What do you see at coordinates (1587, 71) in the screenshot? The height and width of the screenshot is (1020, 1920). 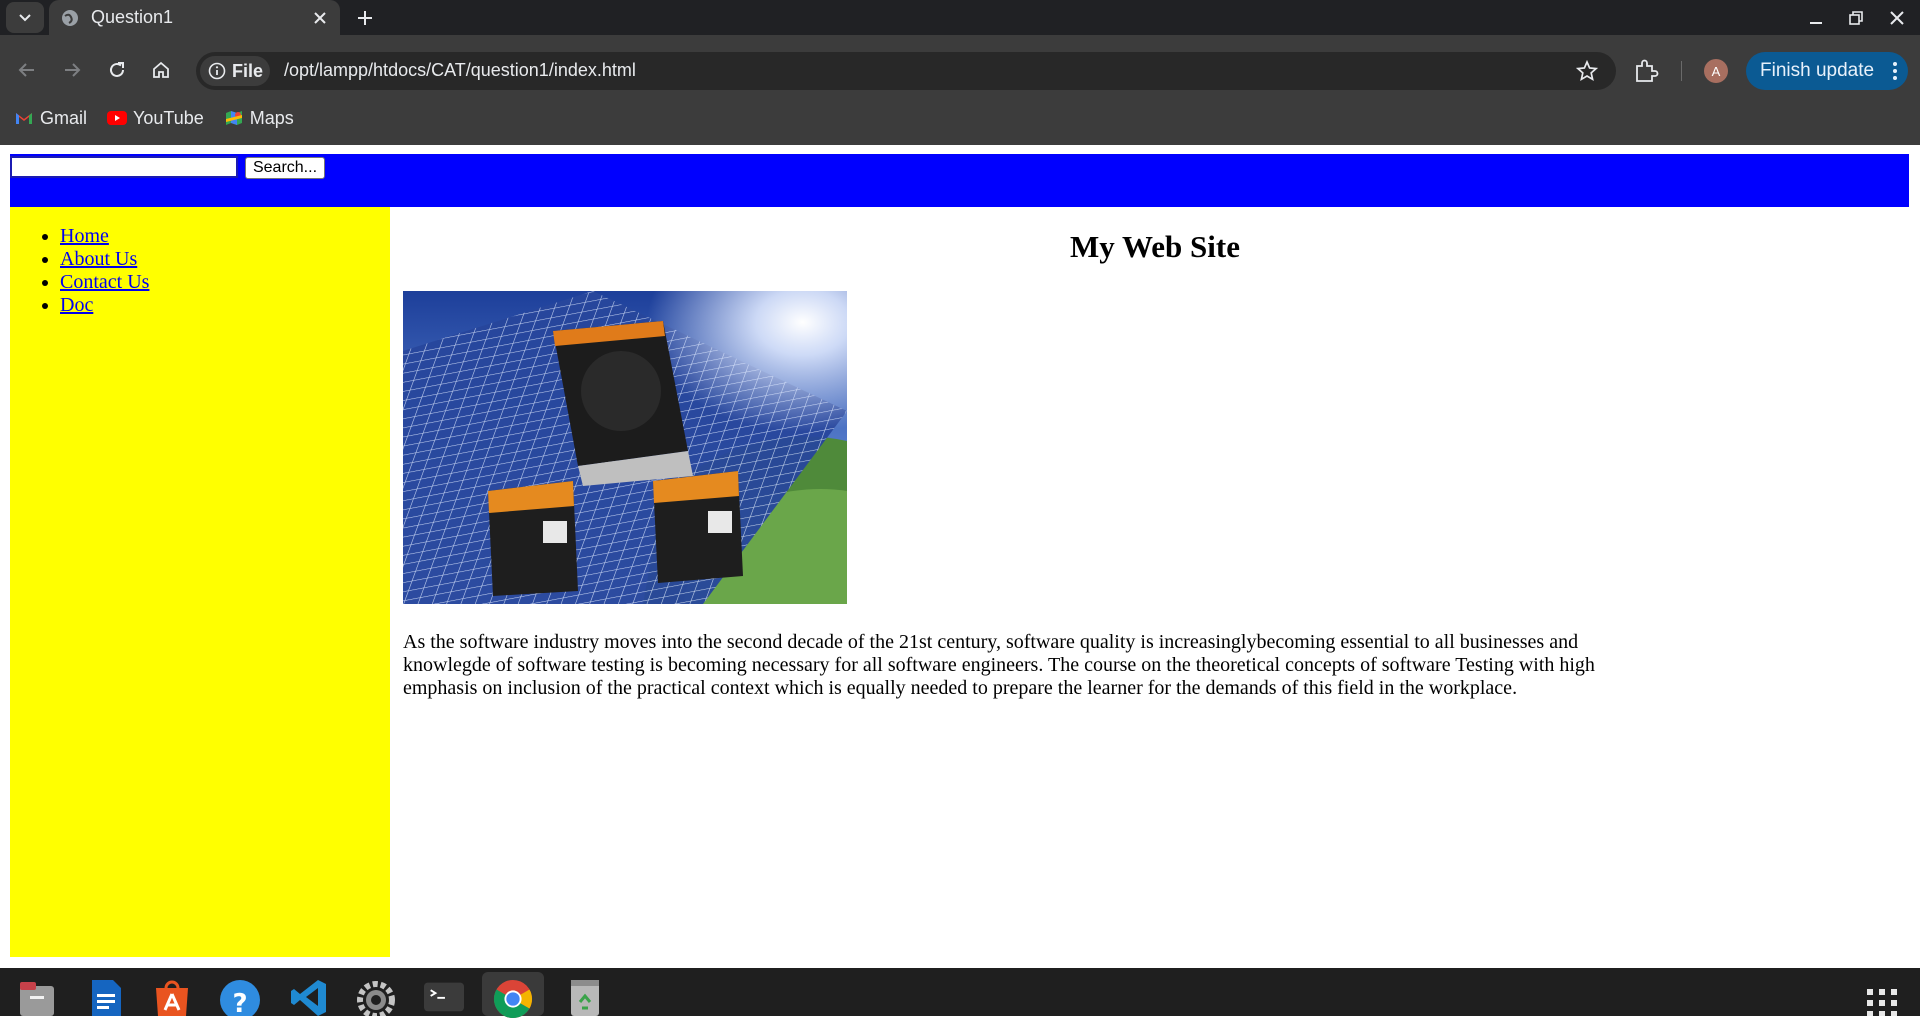 I see `star-icon` at bounding box center [1587, 71].